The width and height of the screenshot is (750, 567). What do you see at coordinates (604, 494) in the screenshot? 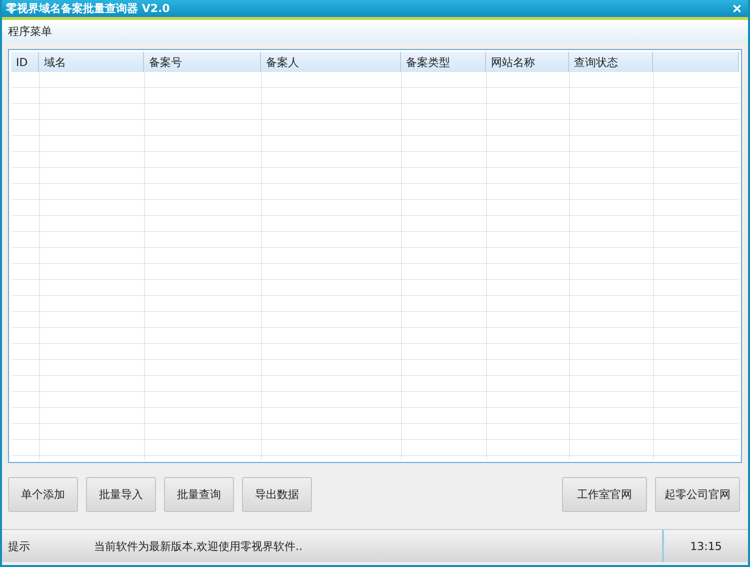
I see `website-button: 工作室官网` at bounding box center [604, 494].